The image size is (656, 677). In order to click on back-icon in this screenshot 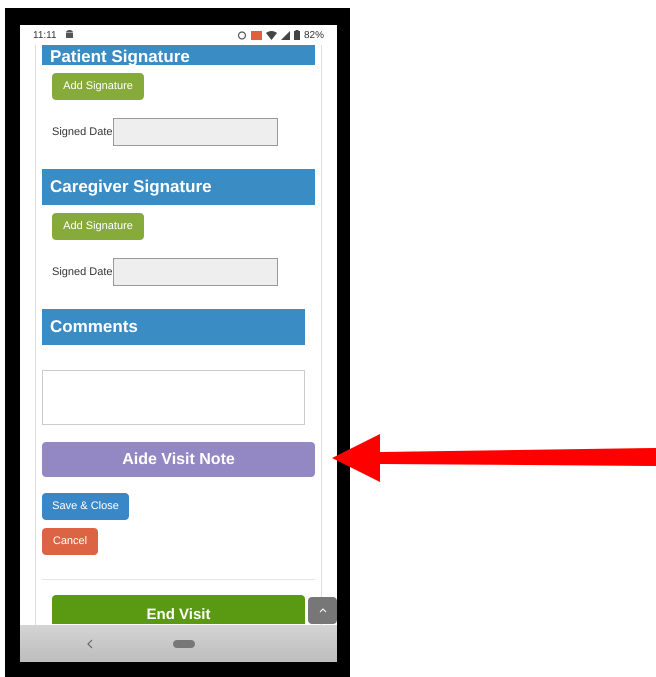, I will do `click(90, 643)`.